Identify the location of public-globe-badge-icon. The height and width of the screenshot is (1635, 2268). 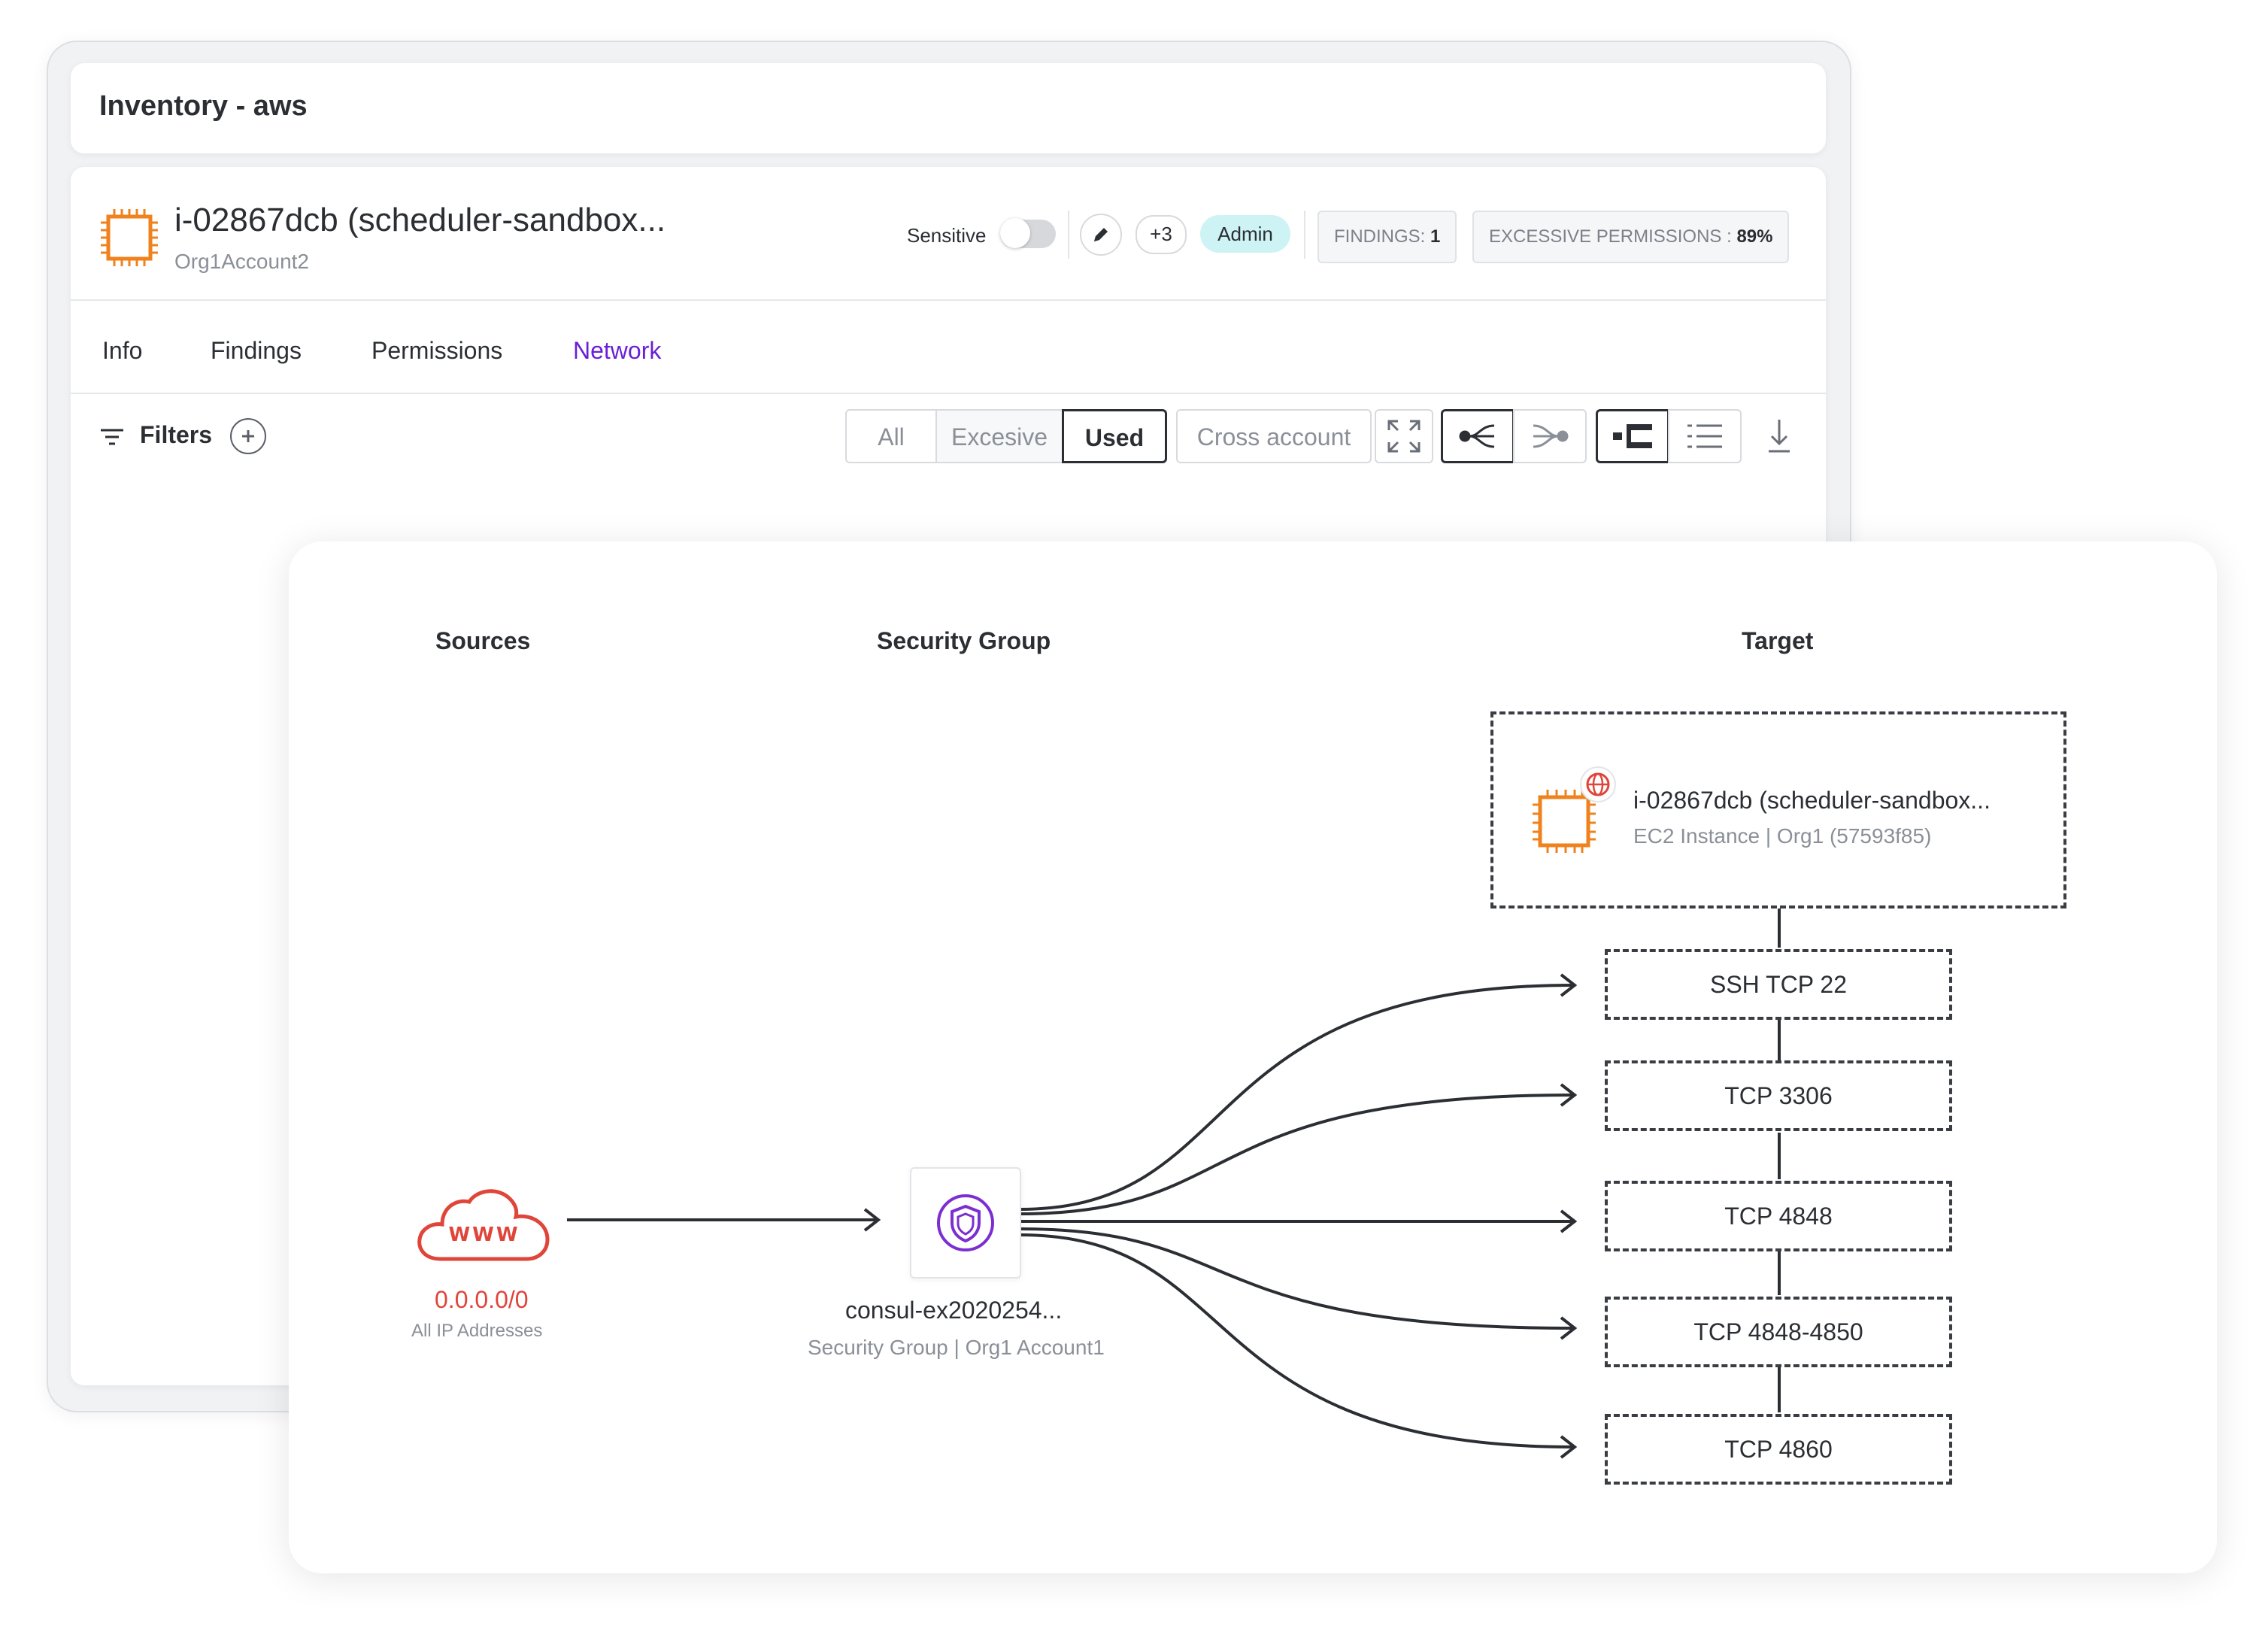
(1598, 784).